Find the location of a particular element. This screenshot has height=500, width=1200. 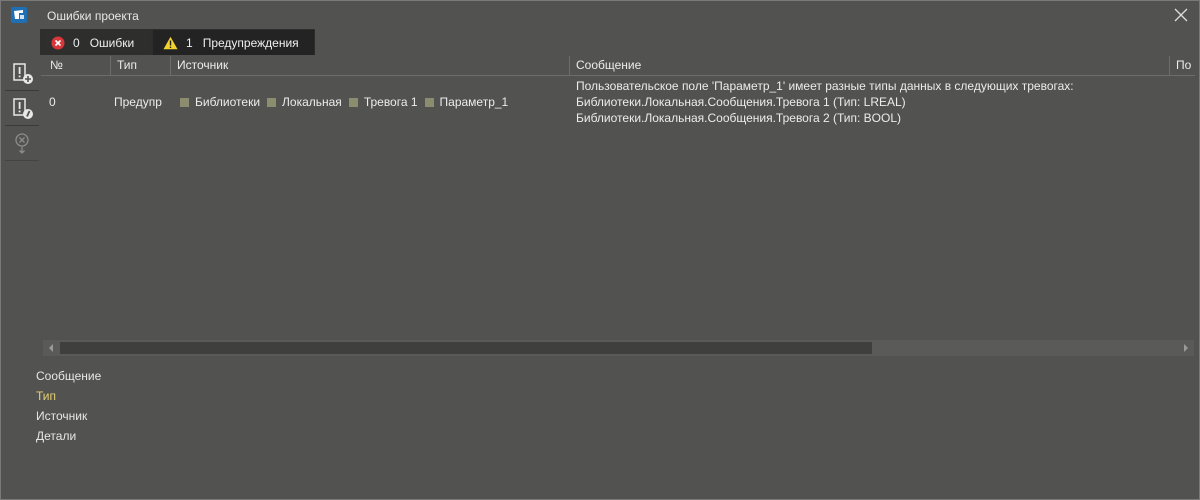

source-item: Параметр_1 is located at coordinates (466, 102).